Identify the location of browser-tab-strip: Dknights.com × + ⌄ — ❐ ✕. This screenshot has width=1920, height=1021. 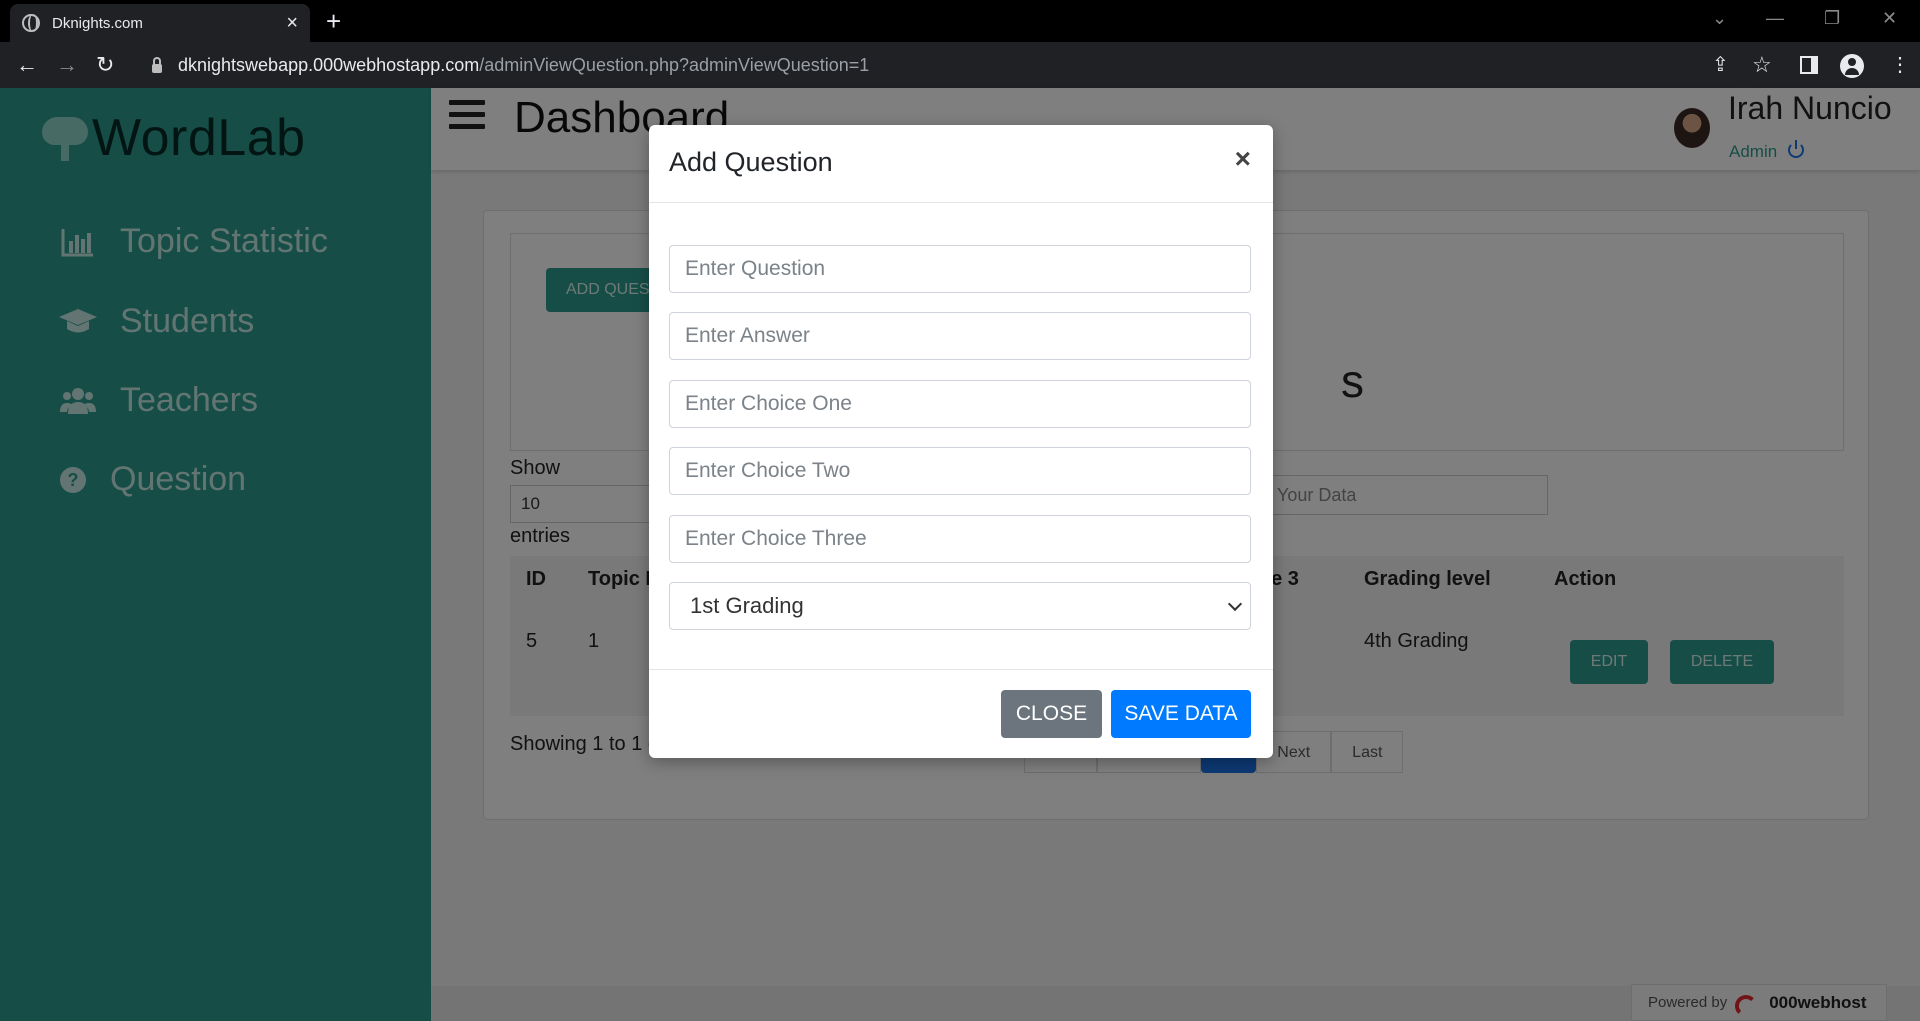
(960, 21).